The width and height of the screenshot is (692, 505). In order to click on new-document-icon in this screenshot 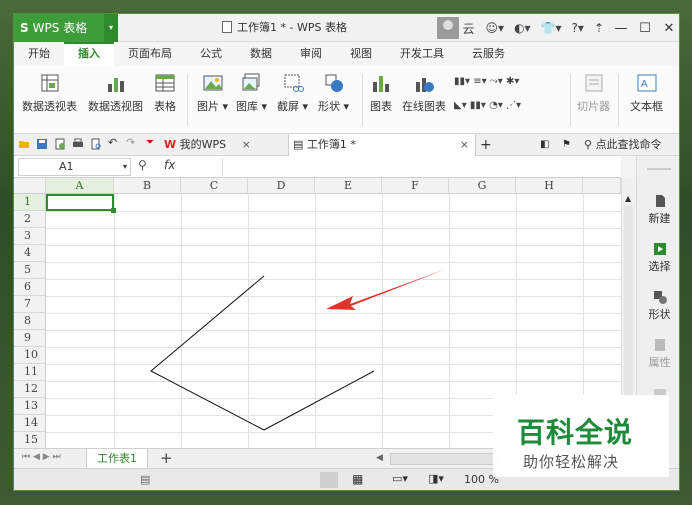, I will do `click(660, 201)`.